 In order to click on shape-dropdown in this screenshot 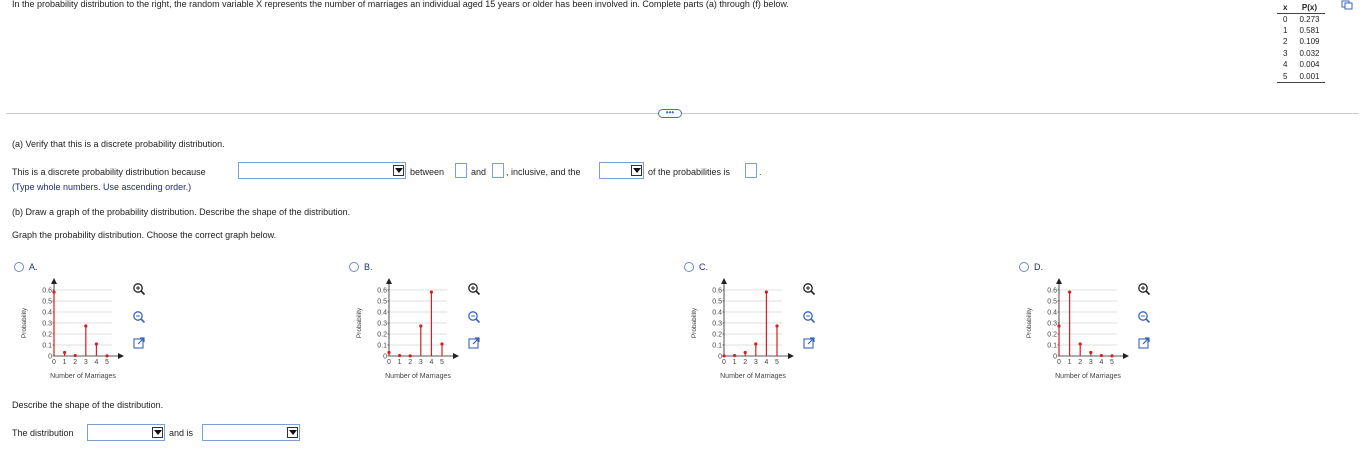, I will do `click(126, 432)`.